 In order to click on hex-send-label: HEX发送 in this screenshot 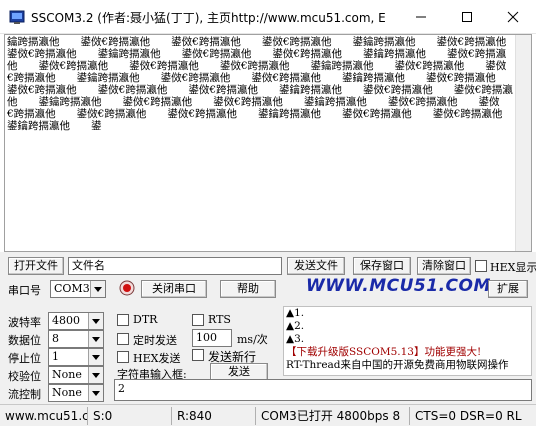, I will do `click(157, 358)`.